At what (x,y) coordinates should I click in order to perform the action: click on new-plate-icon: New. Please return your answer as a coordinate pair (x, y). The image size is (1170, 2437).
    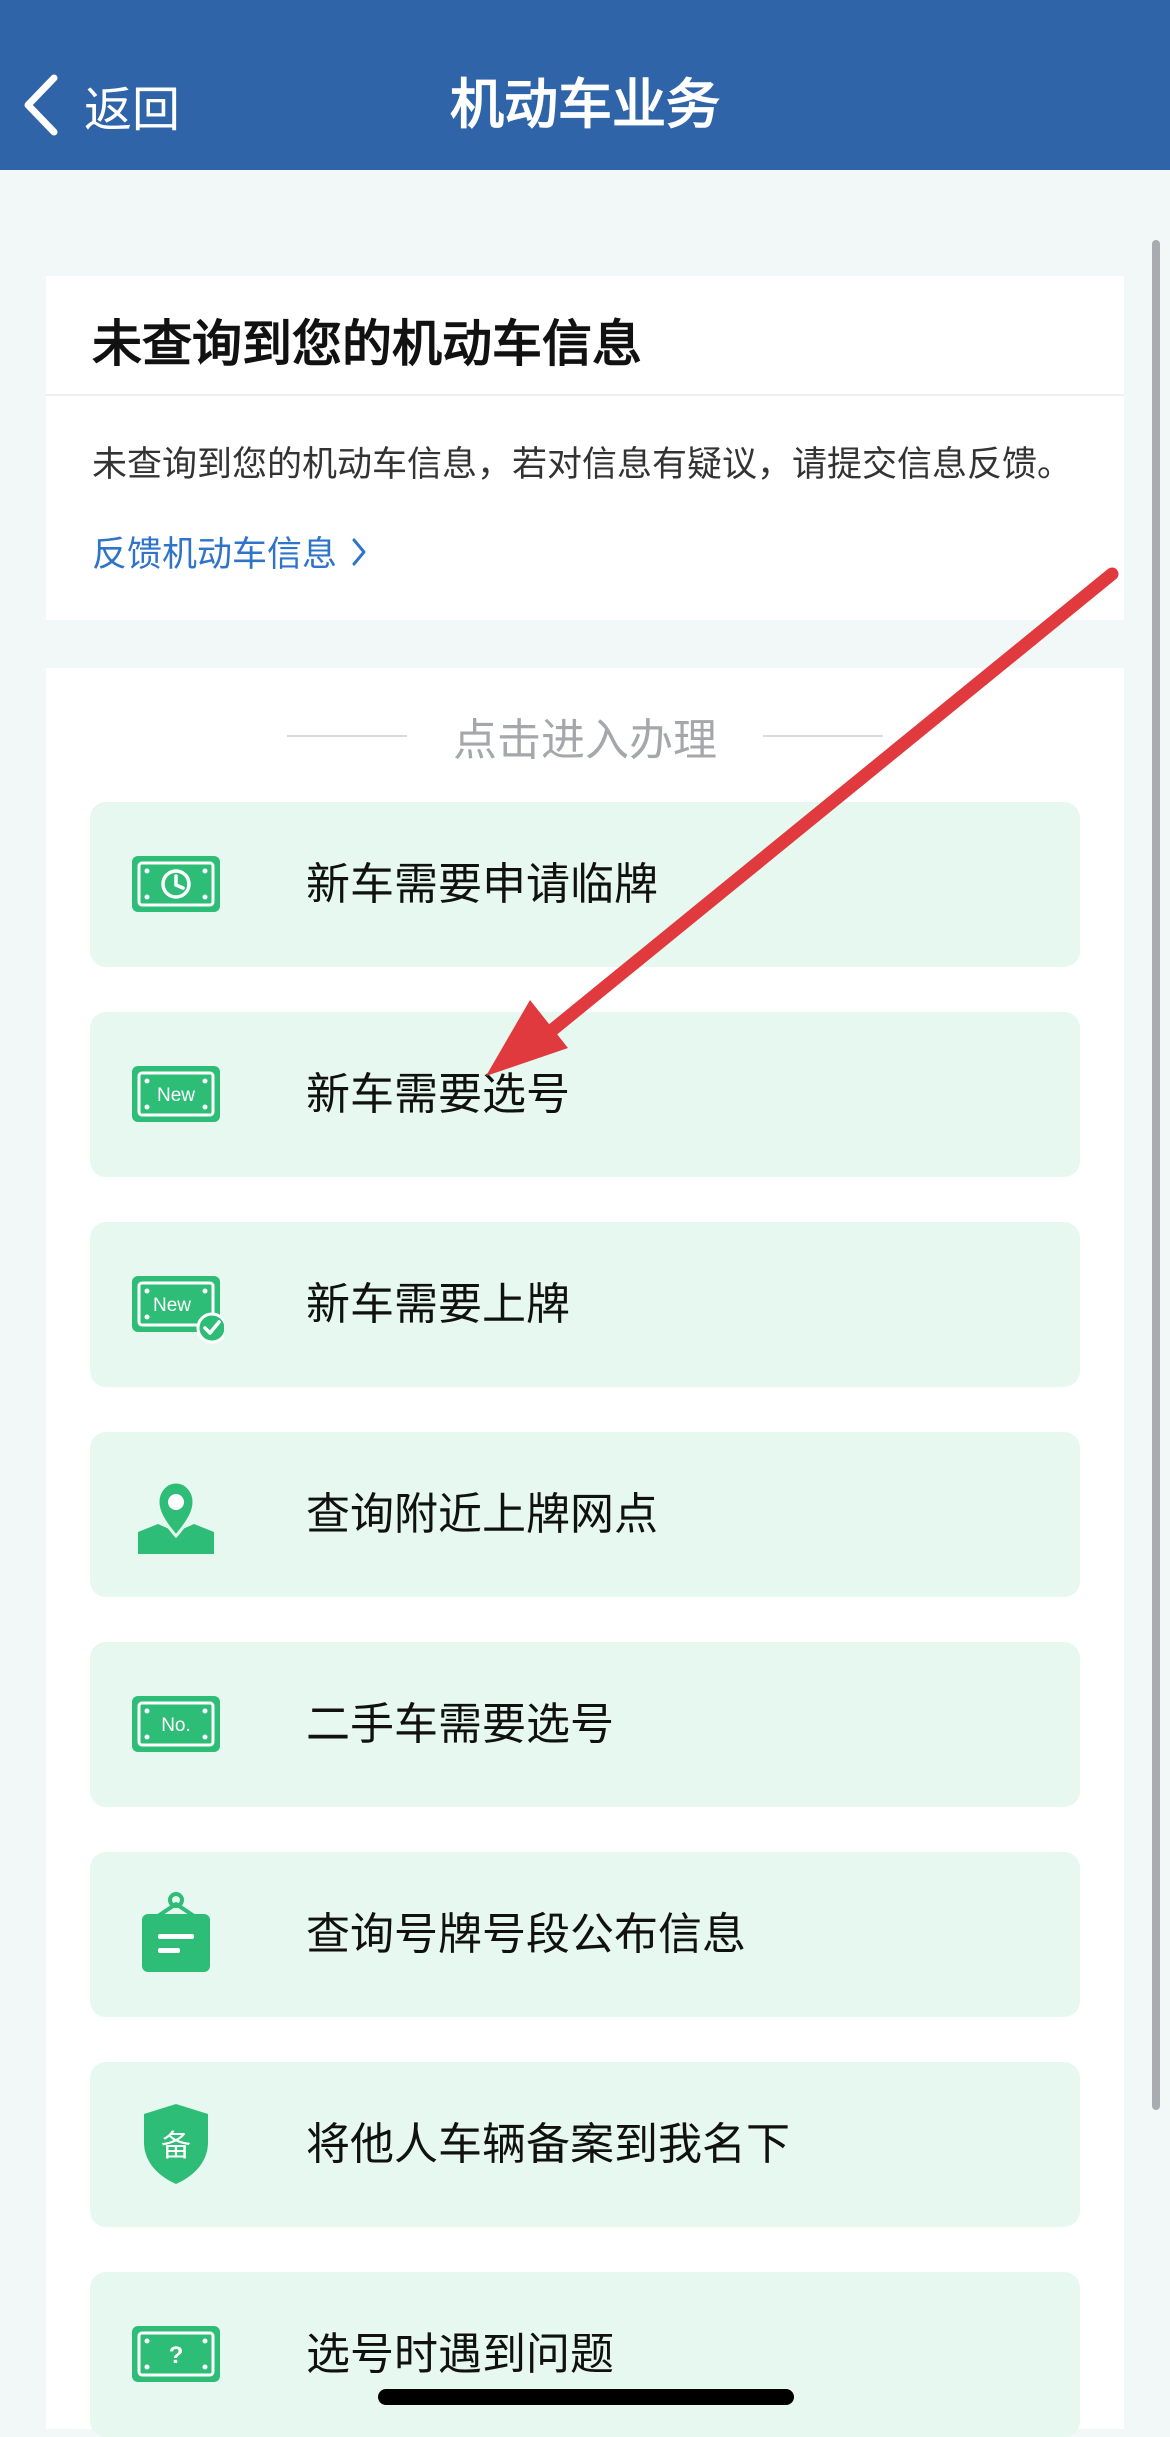
    Looking at the image, I should click on (176, 1094).